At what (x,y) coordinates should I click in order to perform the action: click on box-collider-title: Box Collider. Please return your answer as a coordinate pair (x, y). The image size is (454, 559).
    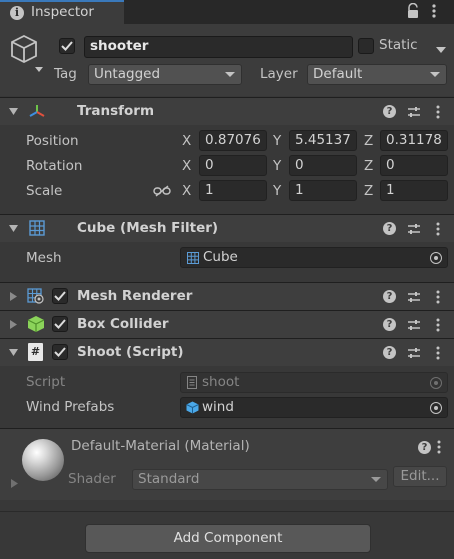
    Looking at the image, I should click on (123, 324).